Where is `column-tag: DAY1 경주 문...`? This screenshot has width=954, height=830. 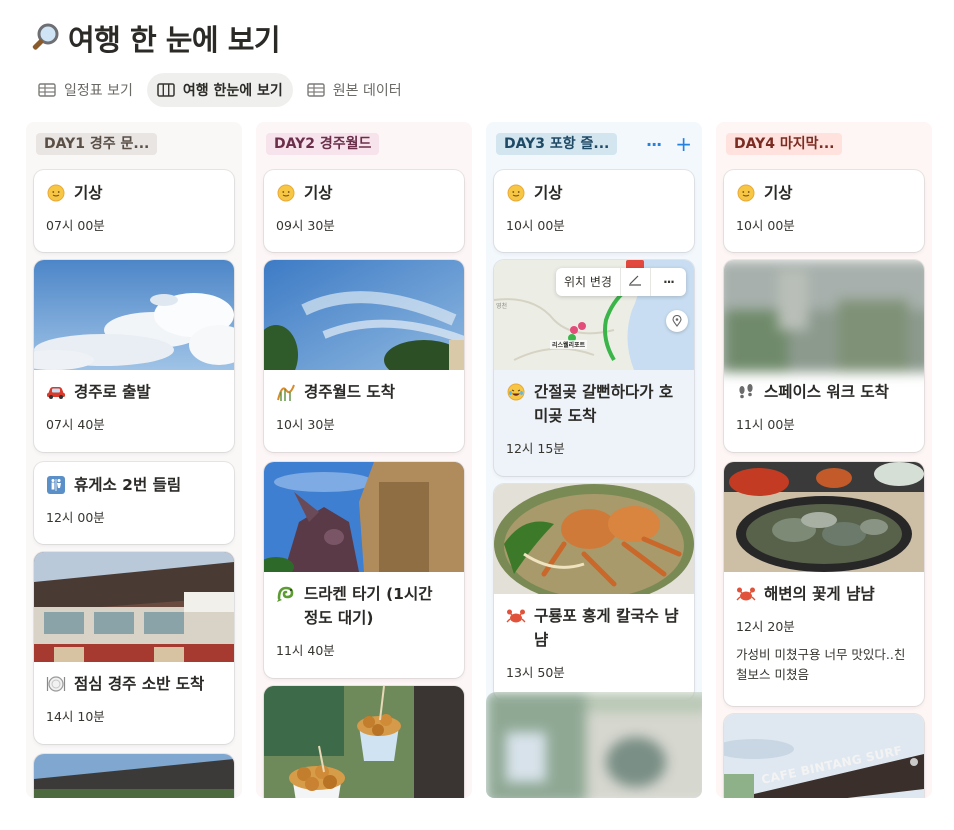
column-tag: DAY1 경주 문... is located at coordinates (97, 144).